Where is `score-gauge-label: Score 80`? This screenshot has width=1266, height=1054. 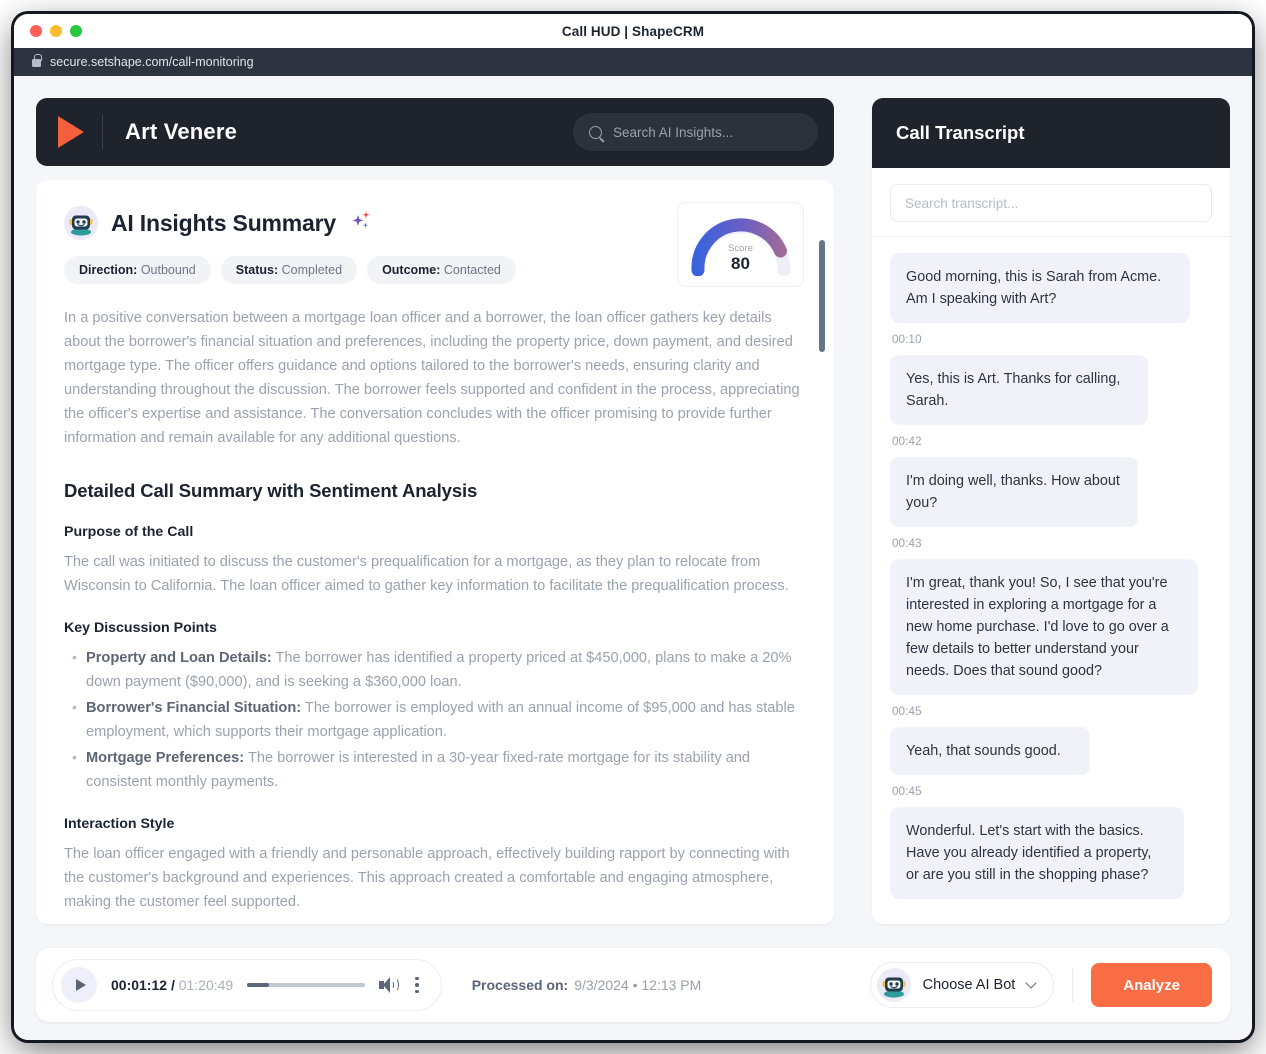
score-gauge-label: Score 80 is located at coordinates (741, 258).